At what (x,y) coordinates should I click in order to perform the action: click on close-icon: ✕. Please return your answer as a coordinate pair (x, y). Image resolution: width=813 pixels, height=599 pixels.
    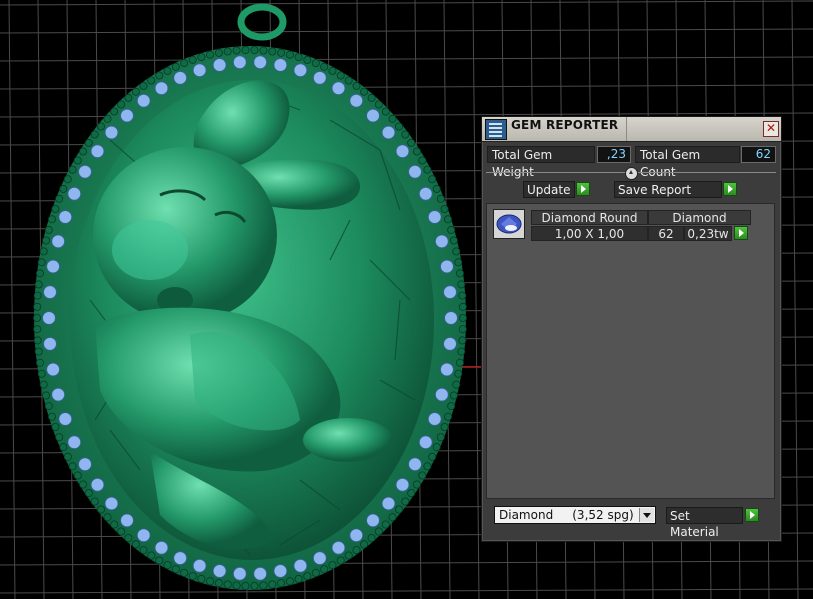
    Looking at the image, I should click on (771, 129).